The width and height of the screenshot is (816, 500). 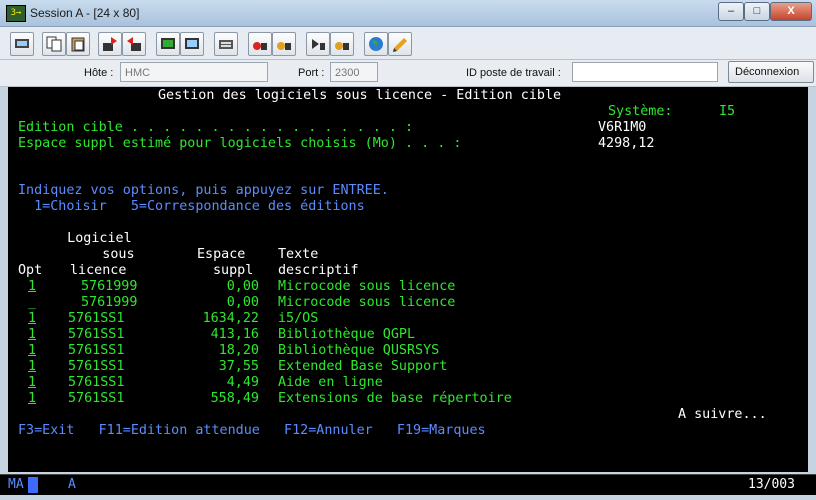 I want to click on keypad-icon, so click(x=192, y=44).